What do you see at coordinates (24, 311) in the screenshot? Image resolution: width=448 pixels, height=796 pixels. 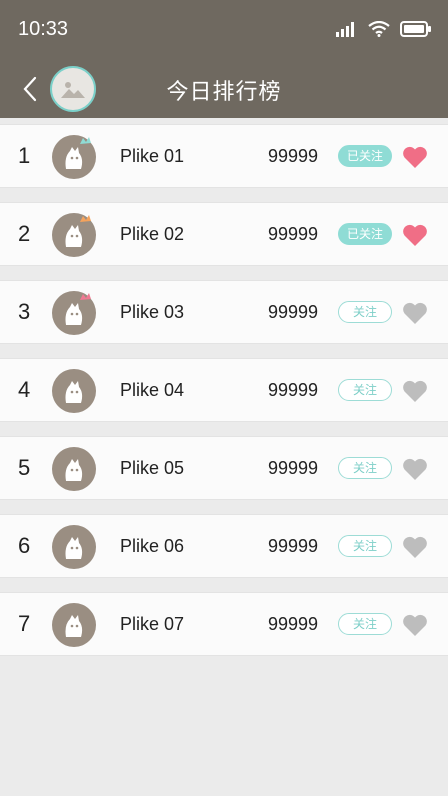 I see `rank-number: 3` at bounding box center [24, 311].